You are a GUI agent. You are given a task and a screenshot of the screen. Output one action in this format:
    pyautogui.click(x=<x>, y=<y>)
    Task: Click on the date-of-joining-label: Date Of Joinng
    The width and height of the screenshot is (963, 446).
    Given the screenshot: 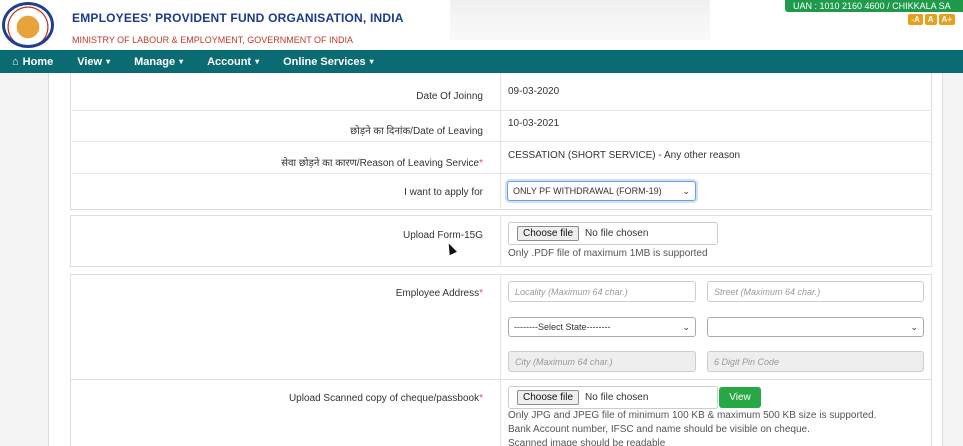 What is the action you would take?
    pyautogui.click(x=449, y=96)
    